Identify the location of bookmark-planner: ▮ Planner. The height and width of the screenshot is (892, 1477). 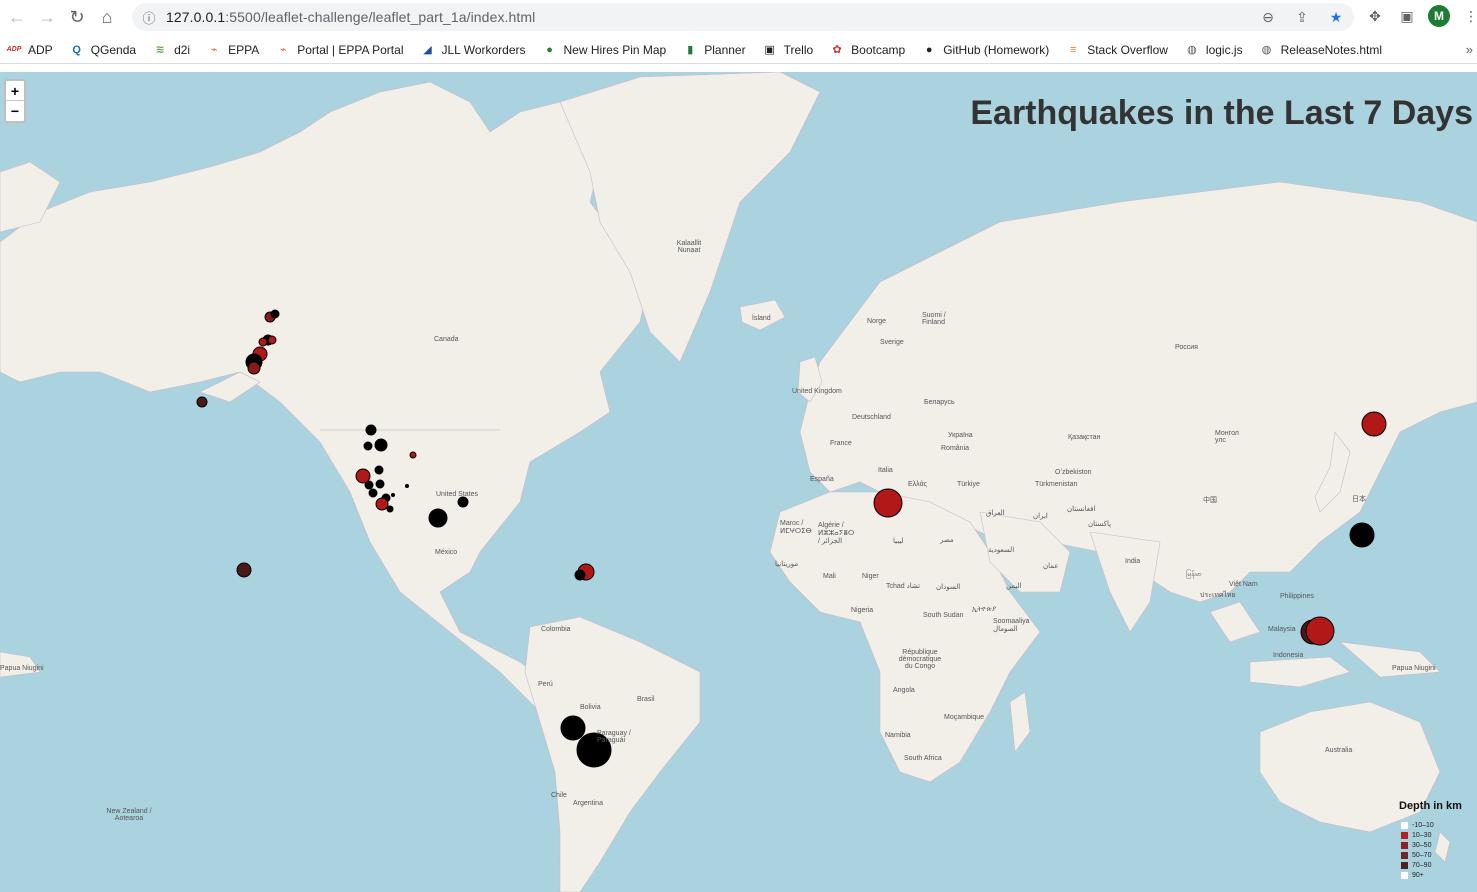
(713, 50).